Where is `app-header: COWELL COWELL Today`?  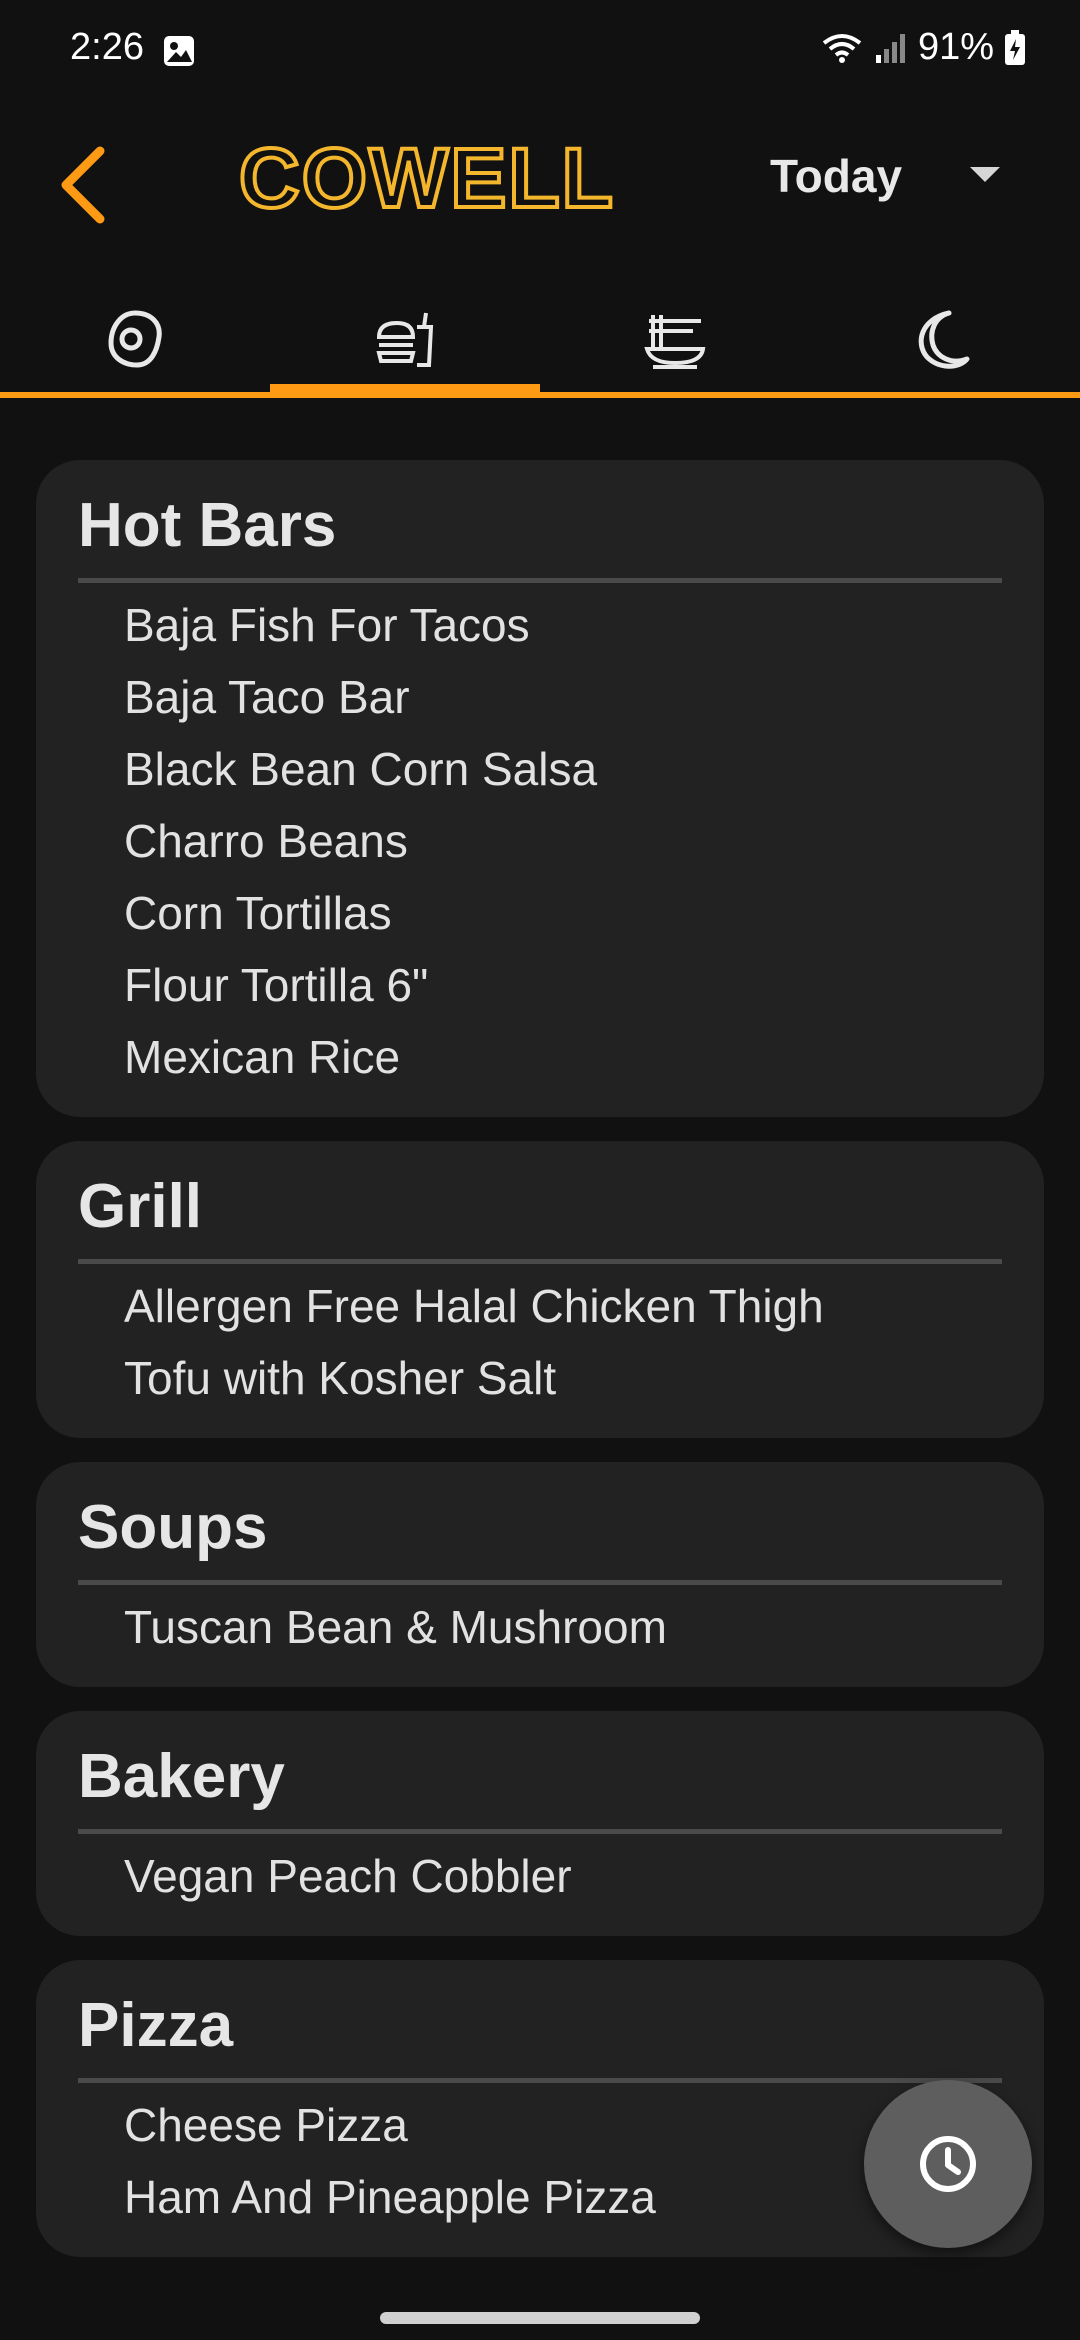
app-header: COWELL COWELL Today is located at coordinates (540, 185).